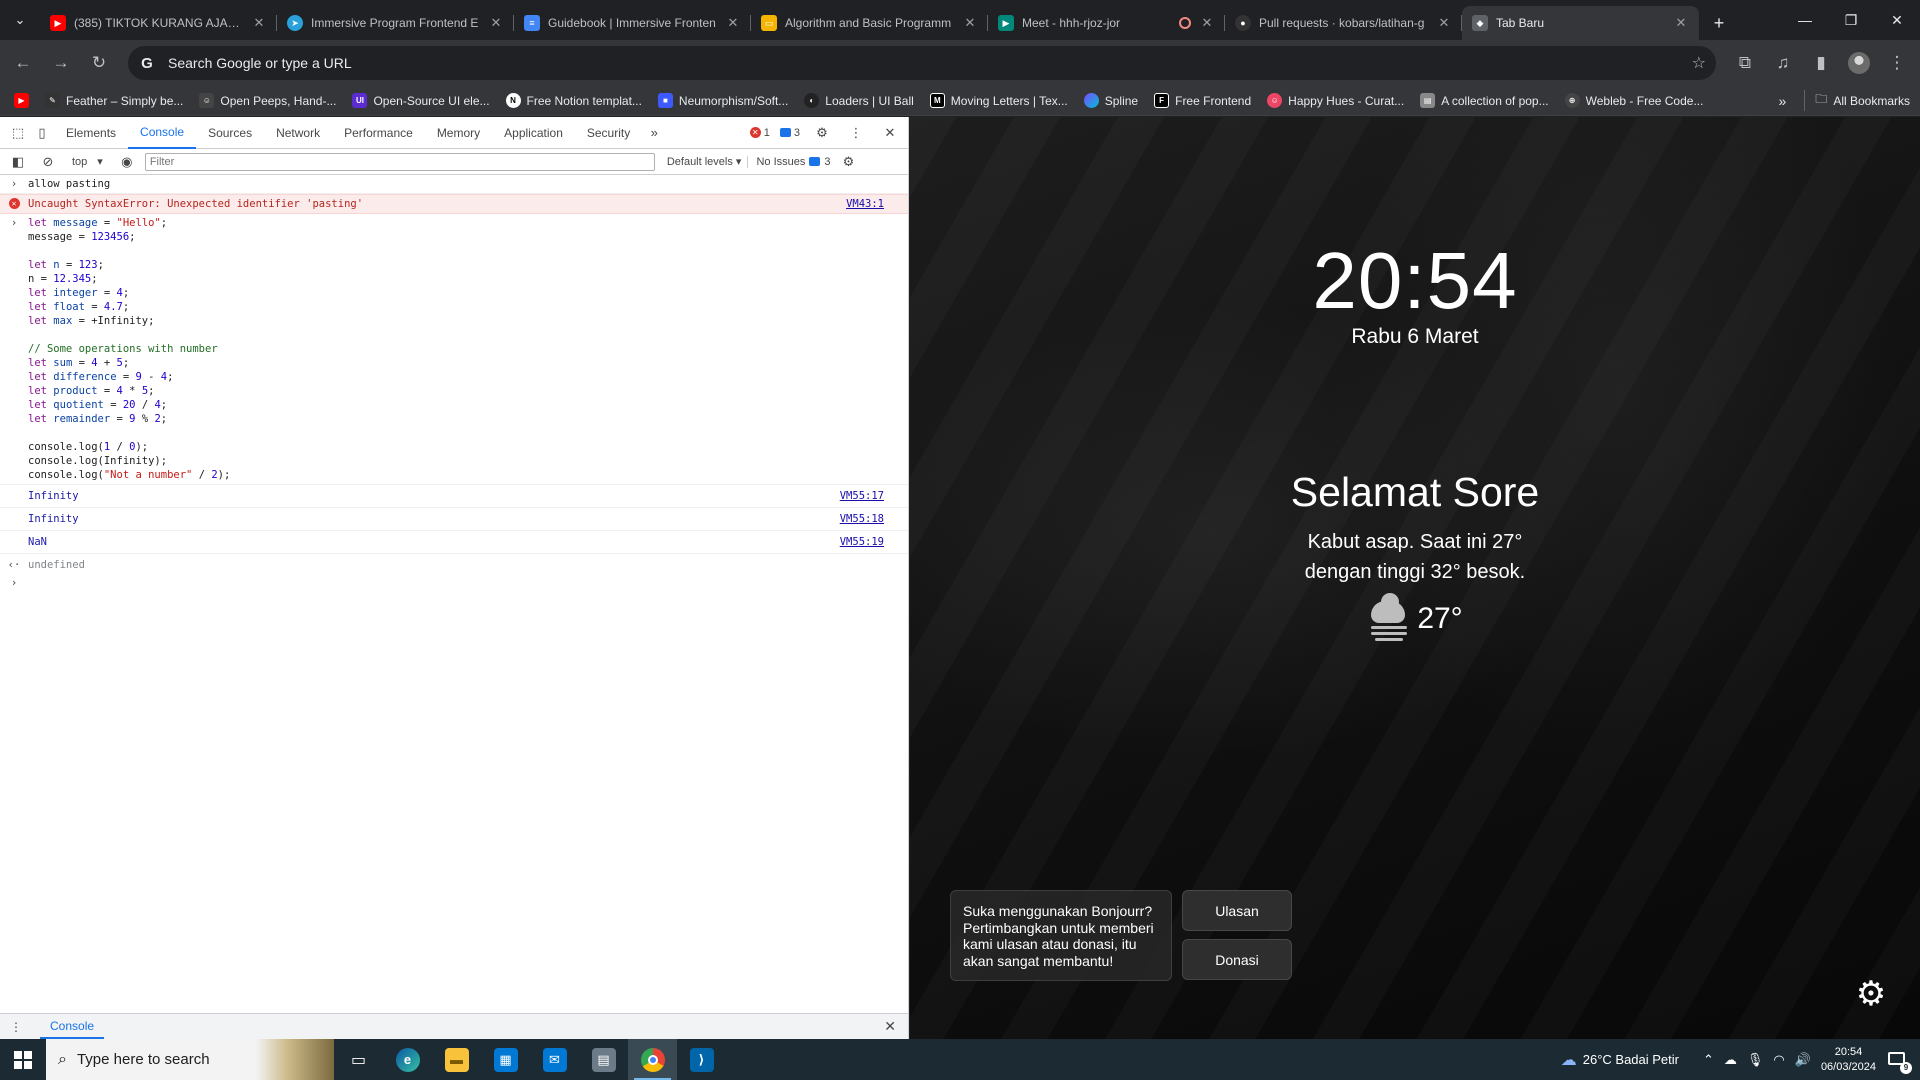  What do you see at coordinates (533, 133) in the screenshot?
I see `tab-application: Application` at bounding box center [533, 133].